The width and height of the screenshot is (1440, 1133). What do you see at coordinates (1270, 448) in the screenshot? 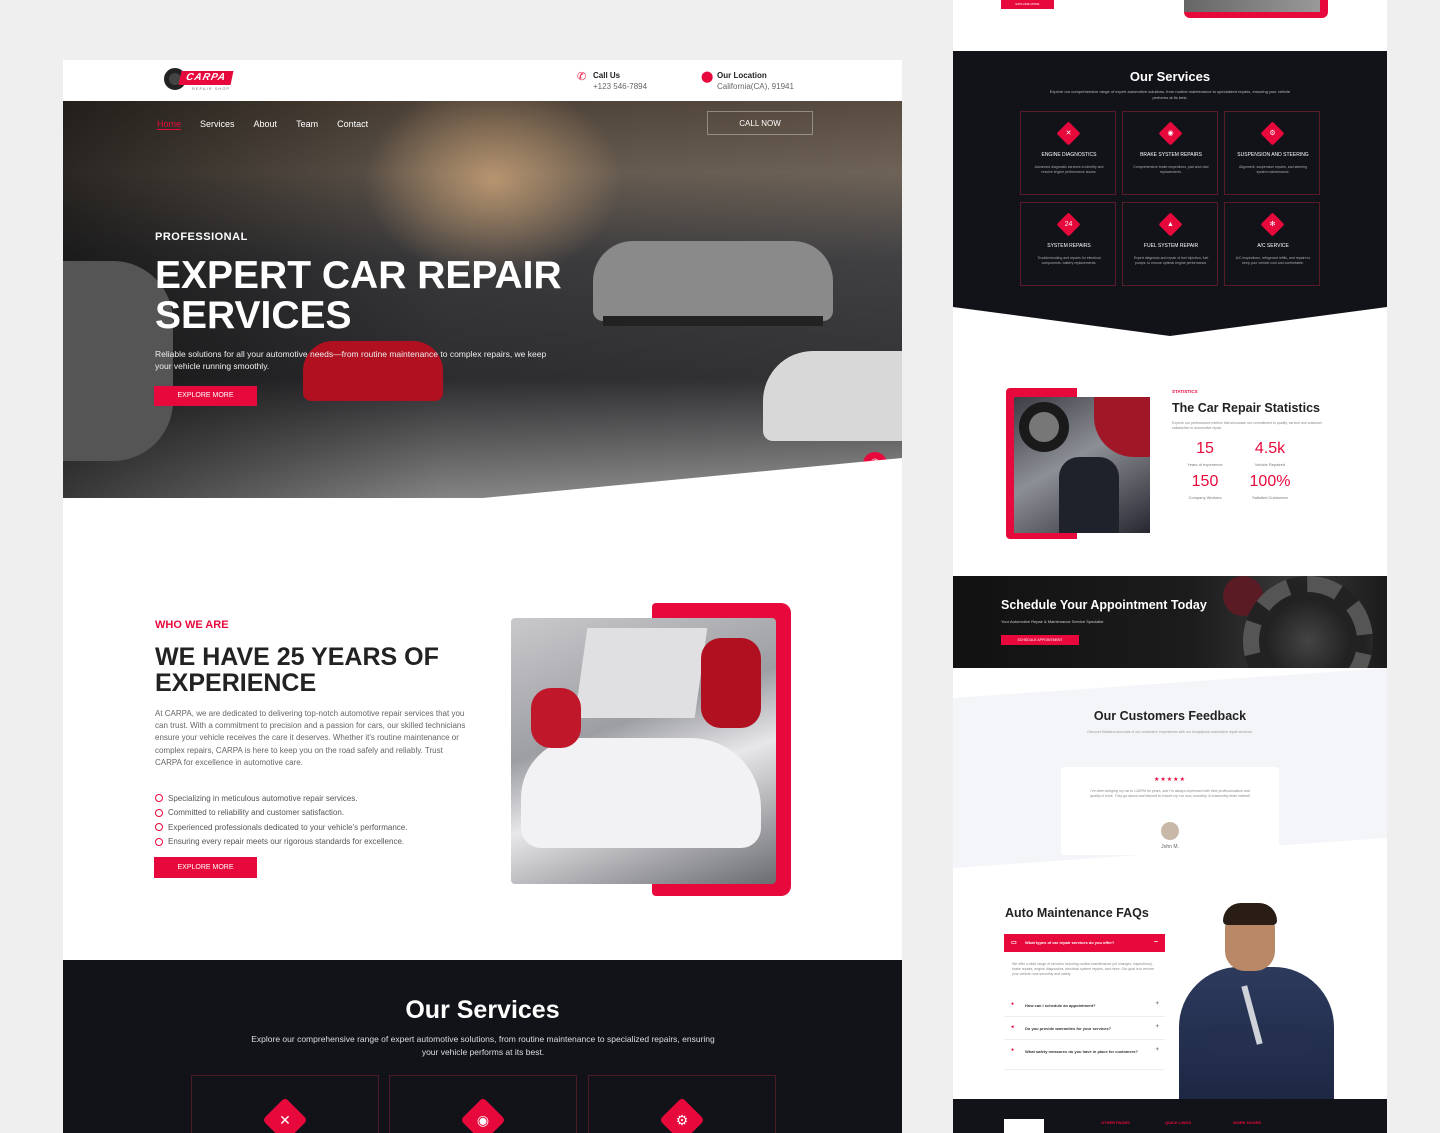
I see `stat-value: 4.5k` at bounding box center [1270, 448].